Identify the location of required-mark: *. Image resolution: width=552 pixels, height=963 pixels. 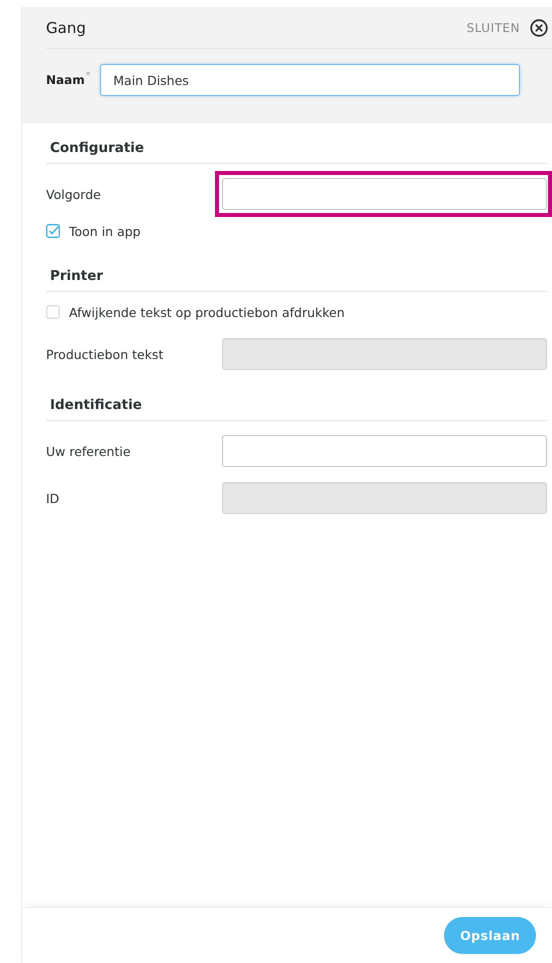
(88, 76).